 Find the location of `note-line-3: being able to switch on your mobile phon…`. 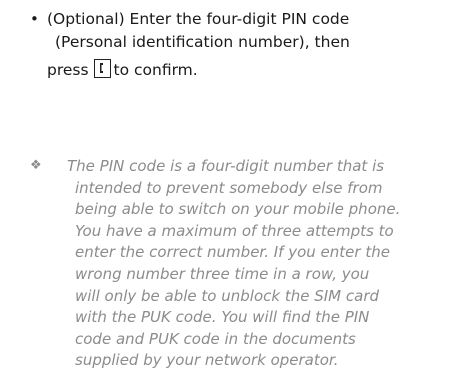

note-line-3: being able to switch on your mobile phon… is located at coordinates (238, 209).